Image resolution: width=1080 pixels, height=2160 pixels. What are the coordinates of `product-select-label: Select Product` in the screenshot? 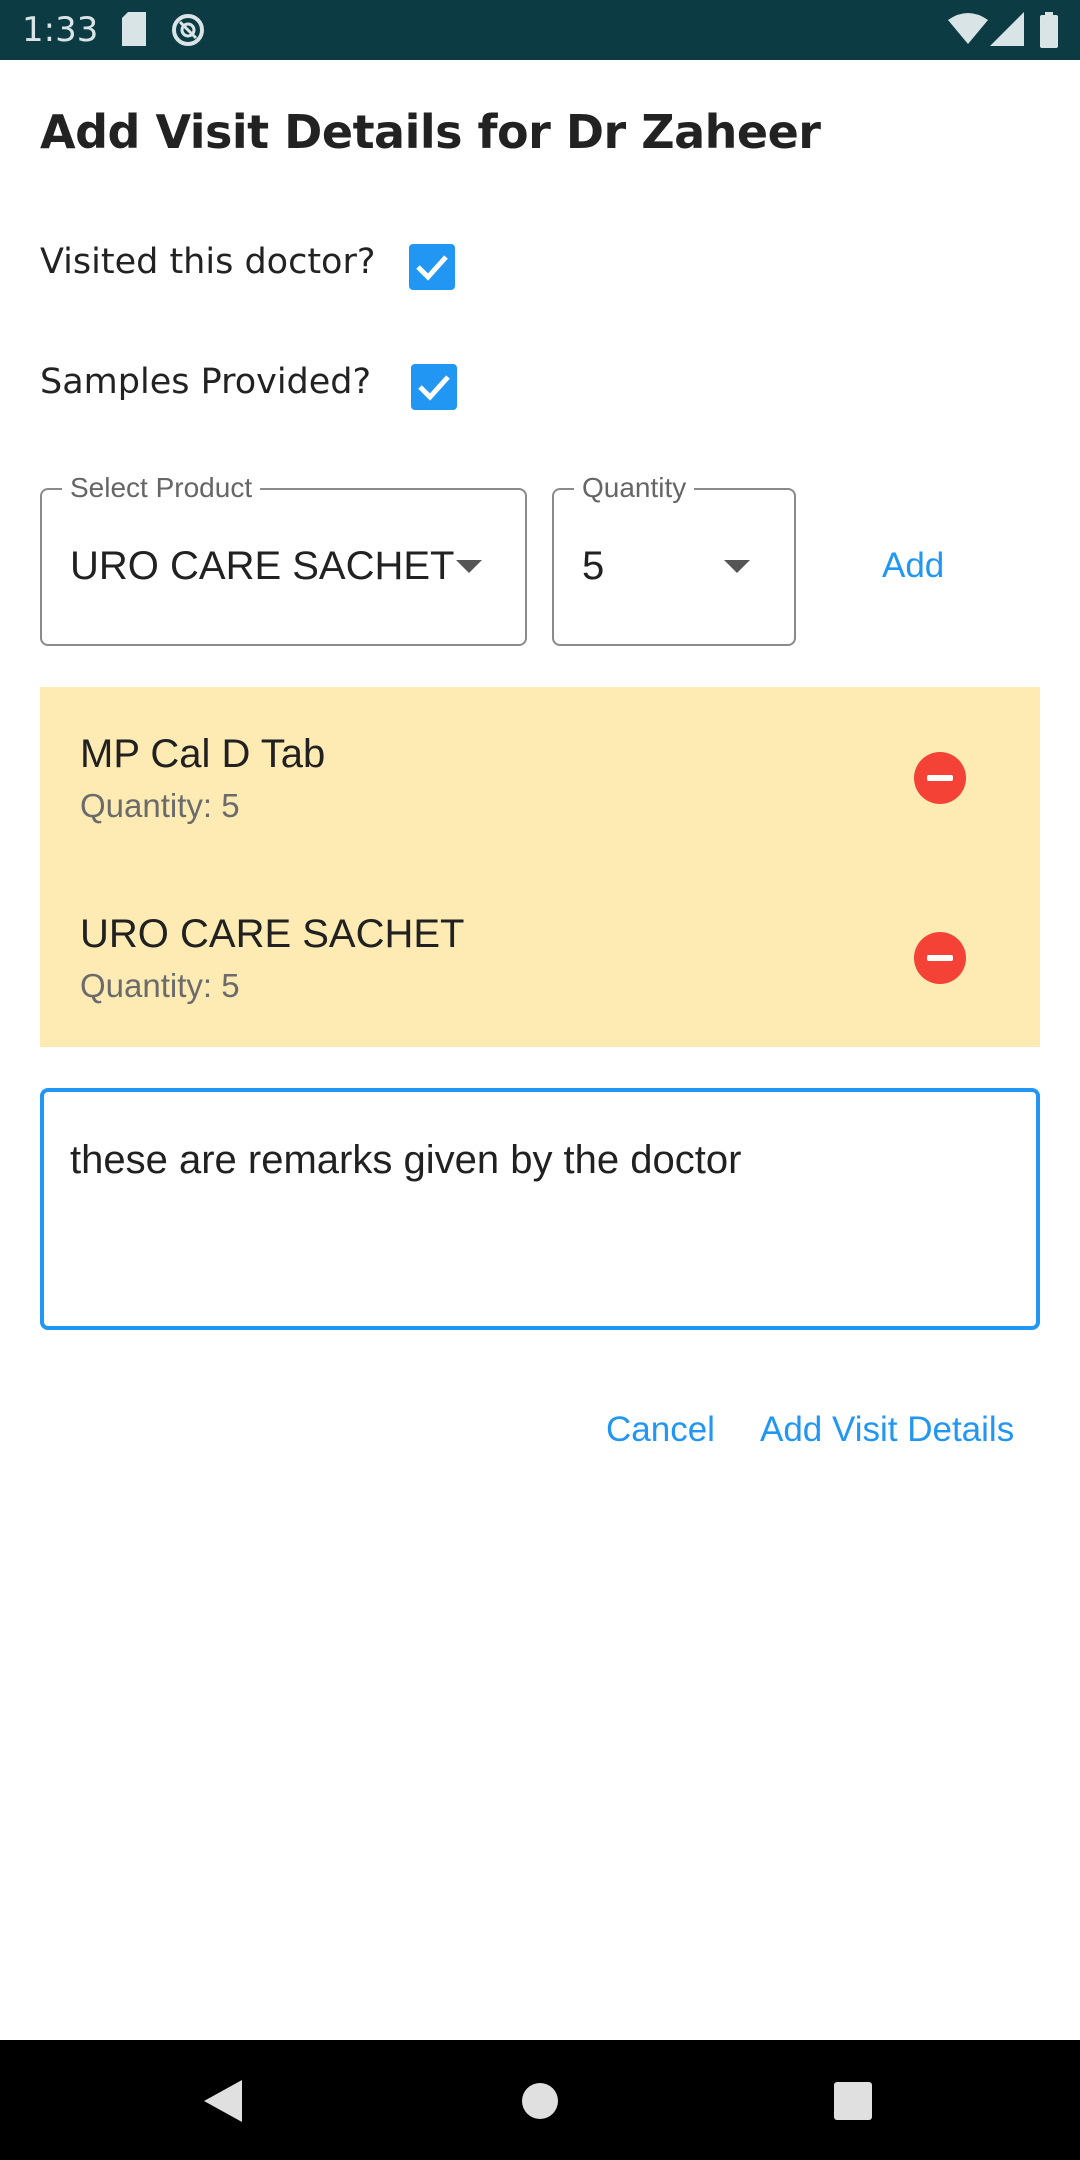 It's located at (161, 488).